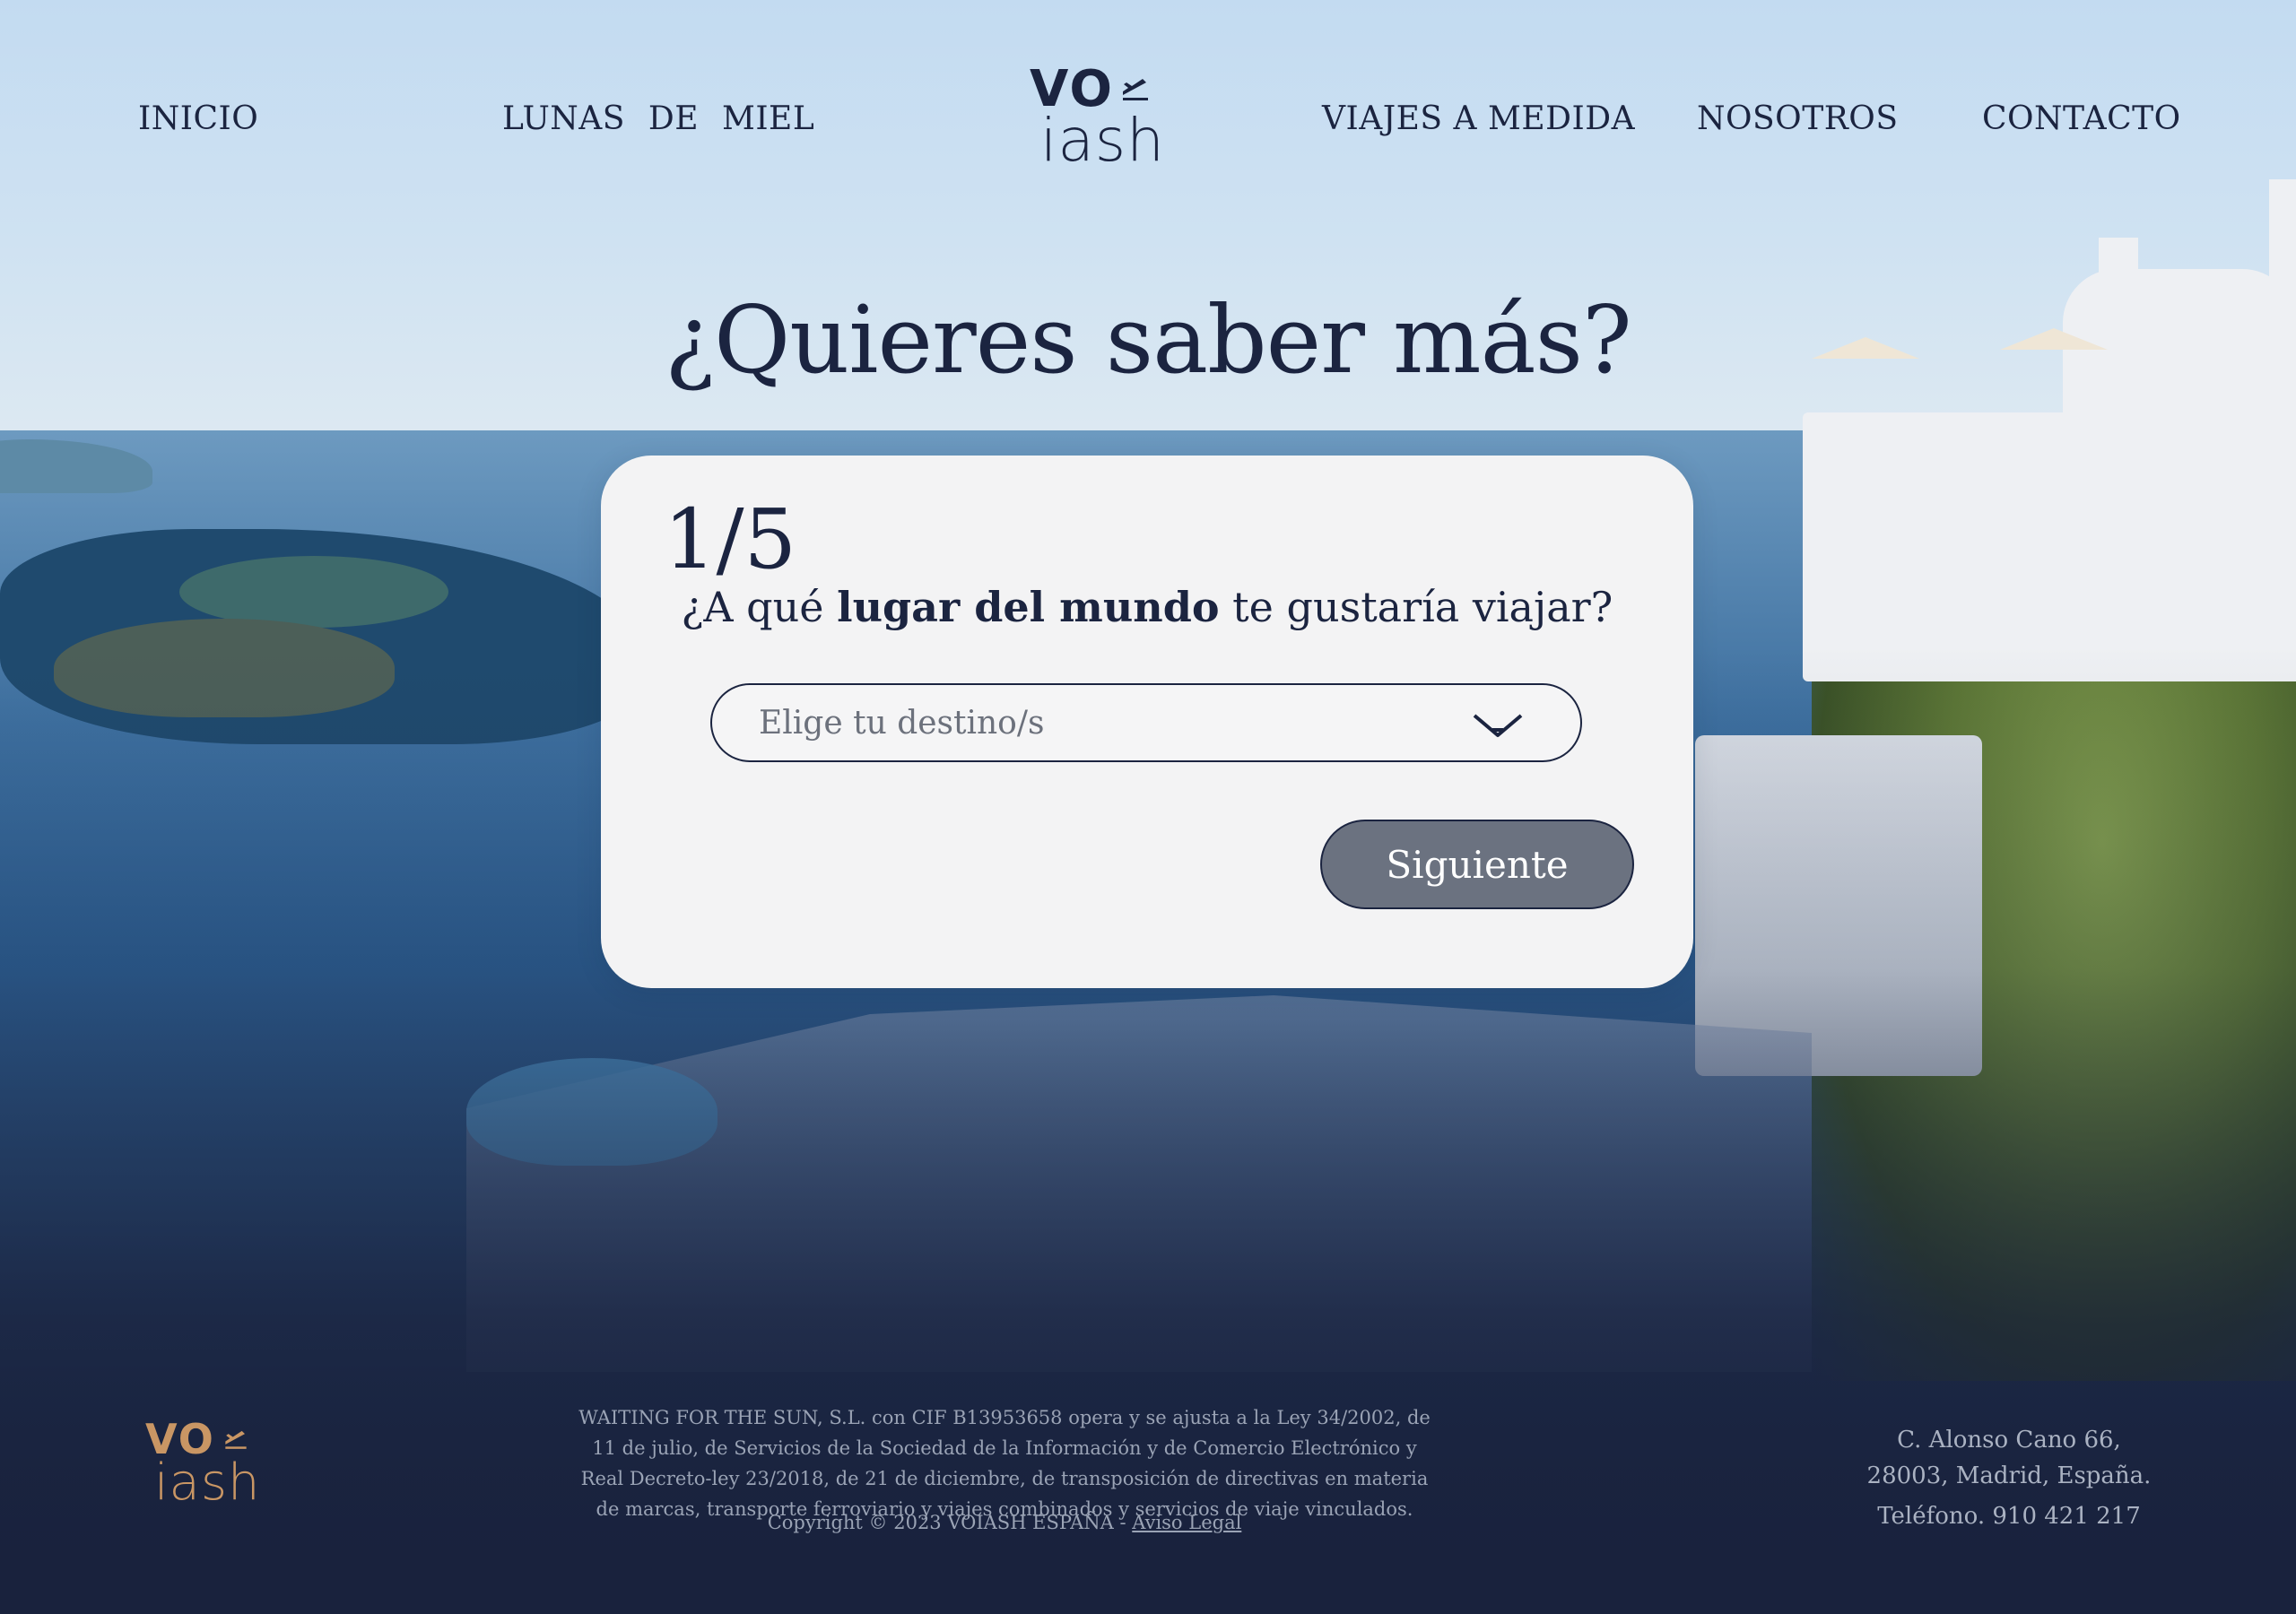 The image size is (2296, 1614). Describe the element at coordinates (207, 1482) in the screenshot. I see `footer-logo-text-bottom: iash` at that location.